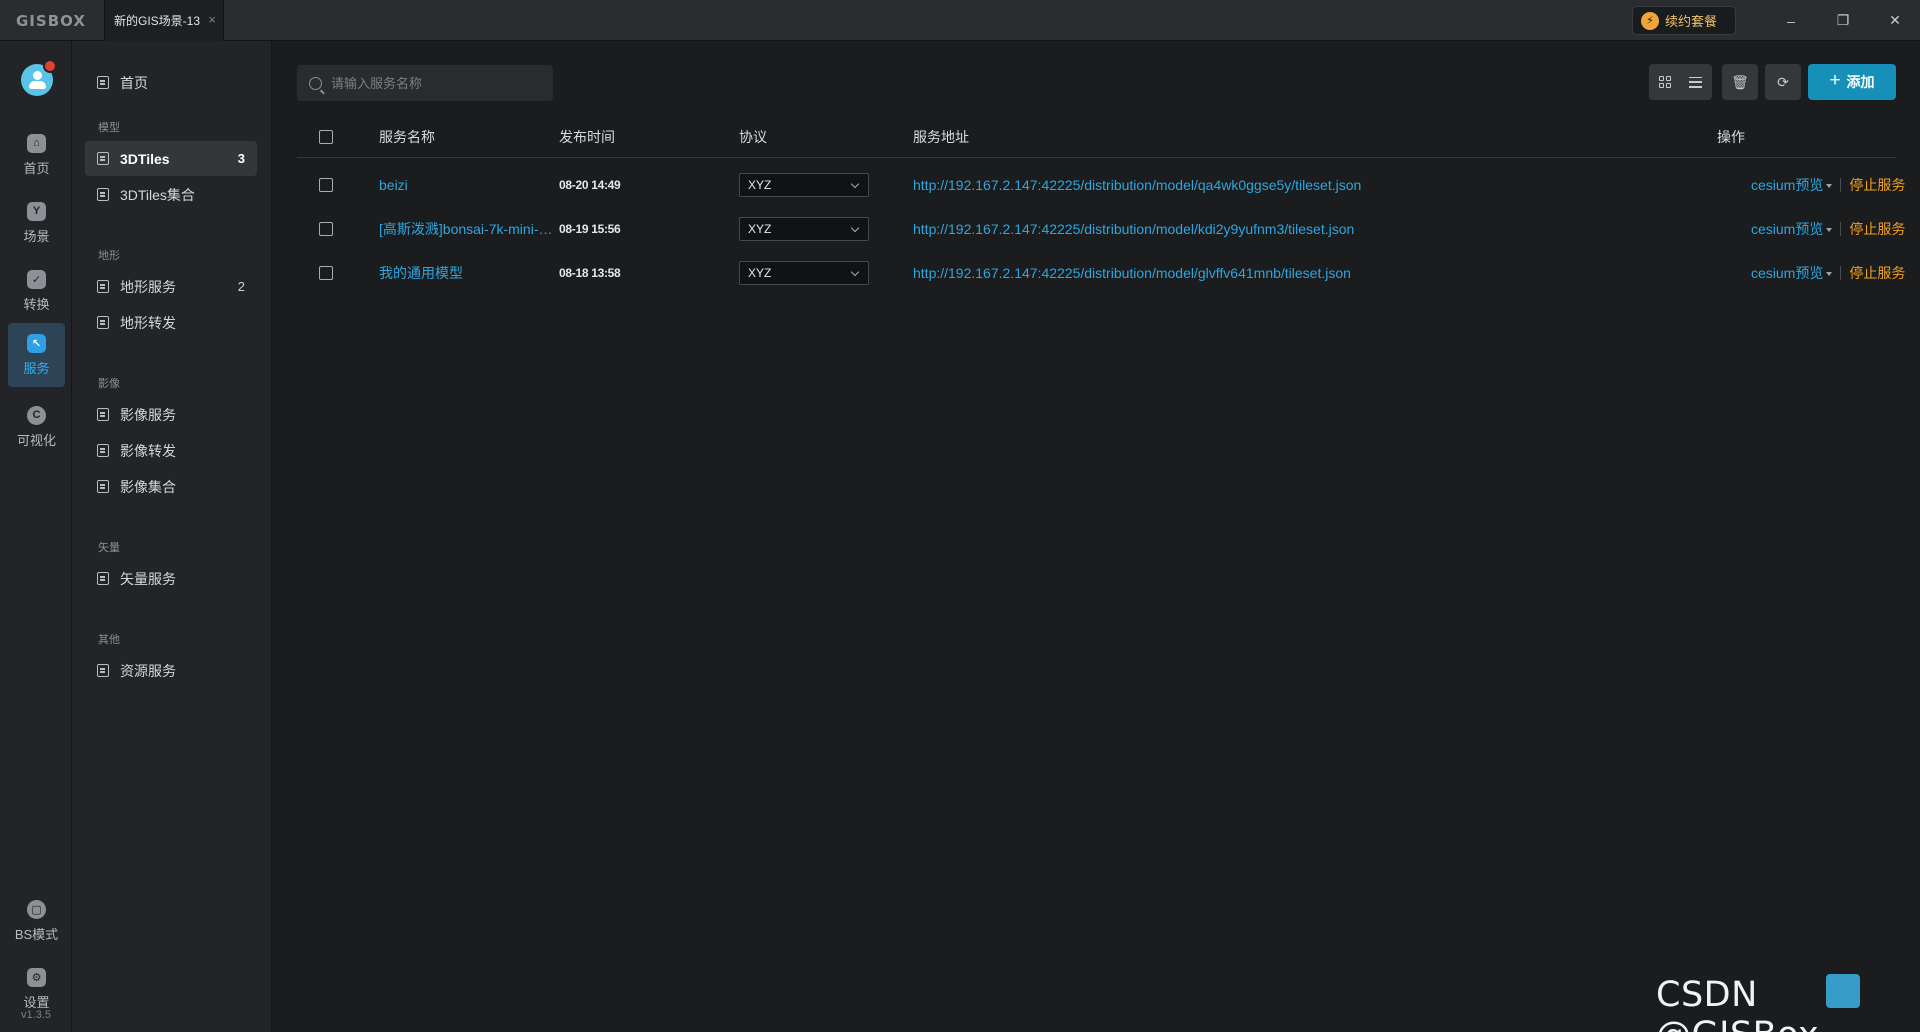 Image resolution: width=1920 pixels, height=1032 pixels. I want to click on document-tab: 新的GIS场景-13 ×, so click(164, 20).